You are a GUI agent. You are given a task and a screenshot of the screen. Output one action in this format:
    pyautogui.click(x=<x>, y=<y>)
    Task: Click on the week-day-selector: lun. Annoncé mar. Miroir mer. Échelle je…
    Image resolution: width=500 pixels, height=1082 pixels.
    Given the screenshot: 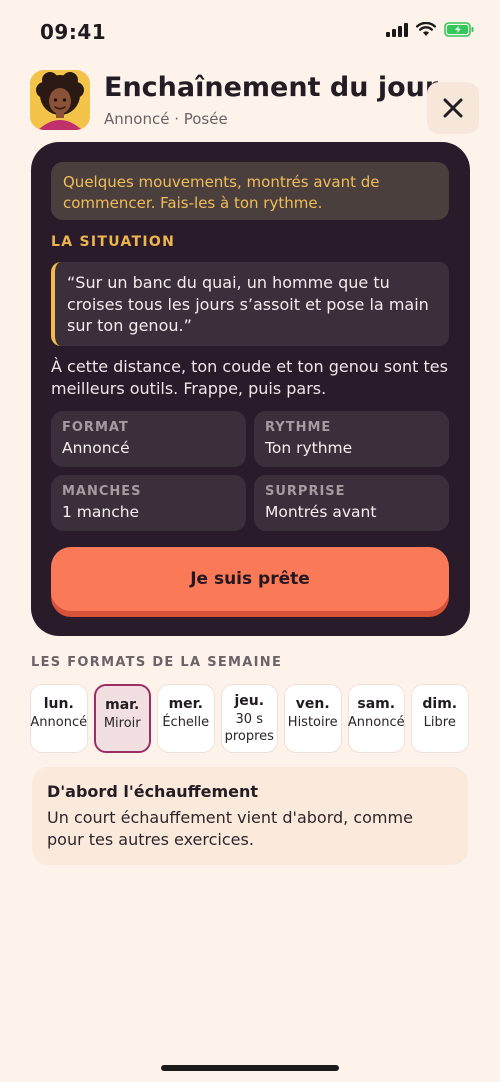 What is the action you would take?
    pyautogui.click(x=249, y=718)
    